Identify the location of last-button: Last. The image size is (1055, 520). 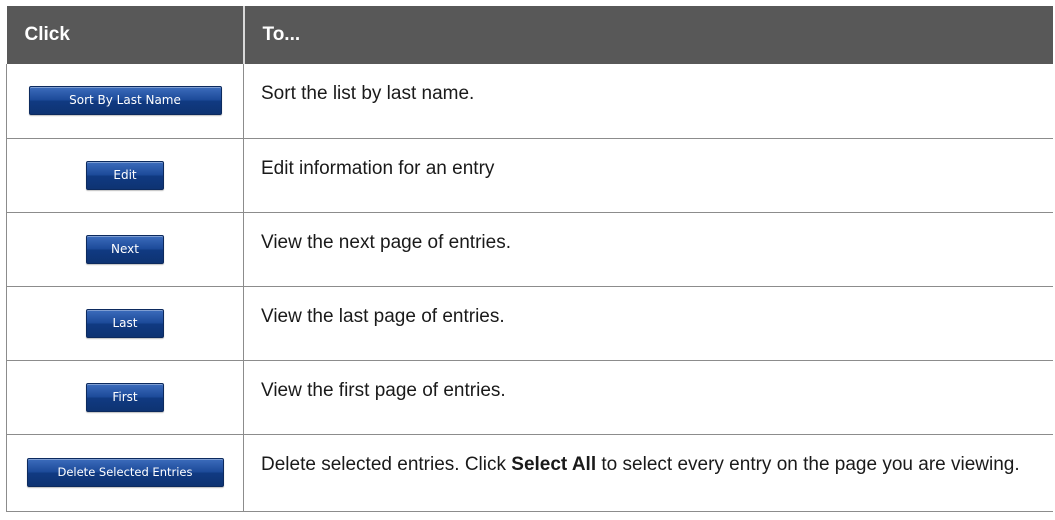
(125, 323).